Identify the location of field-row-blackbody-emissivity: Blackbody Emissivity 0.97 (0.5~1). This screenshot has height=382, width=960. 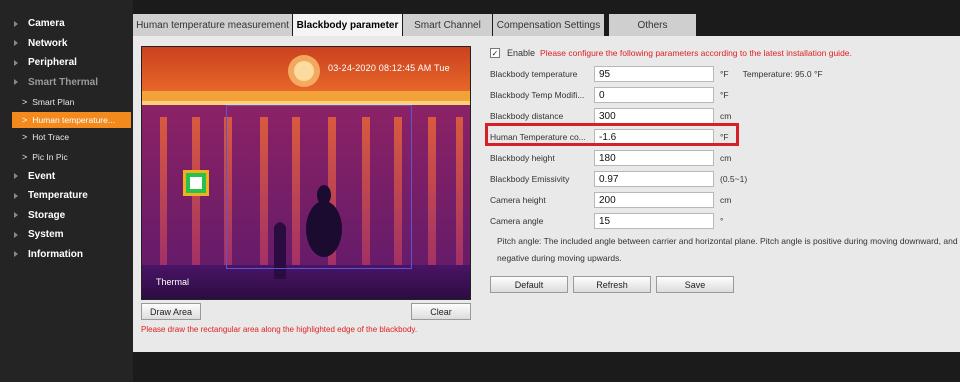
(618, 179).